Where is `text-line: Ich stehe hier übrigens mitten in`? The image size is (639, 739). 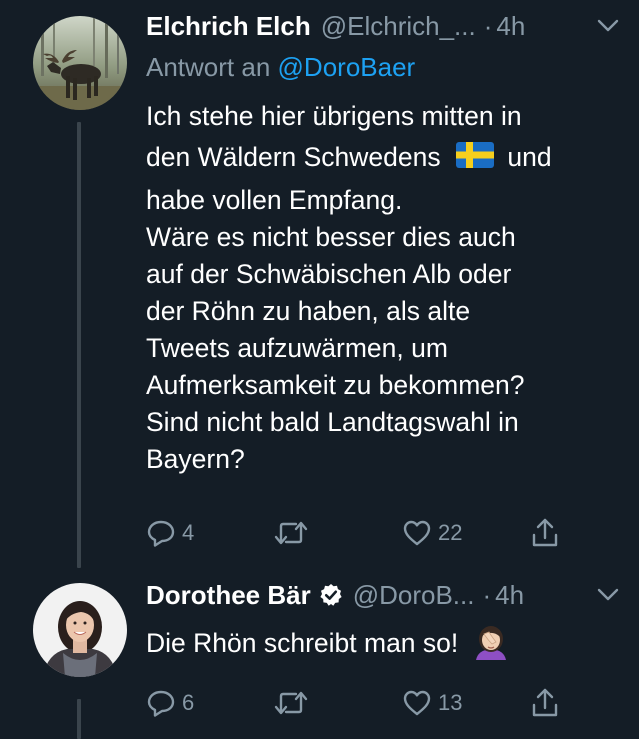 text-line: Ich stehe hier übrigens mitten in is located at coordinates (334, 116).